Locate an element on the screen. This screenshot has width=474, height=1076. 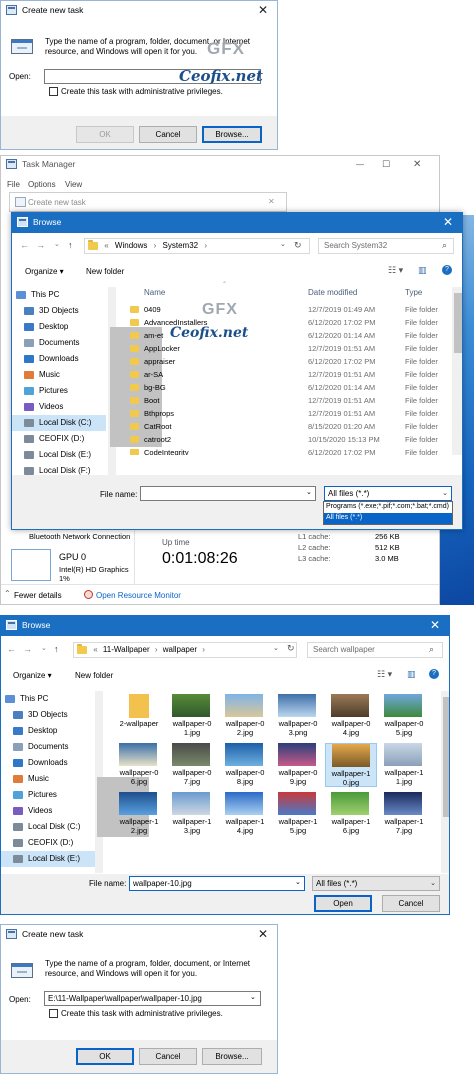
breadcrumb-system32: System32 is located at coordinates (181, 245).